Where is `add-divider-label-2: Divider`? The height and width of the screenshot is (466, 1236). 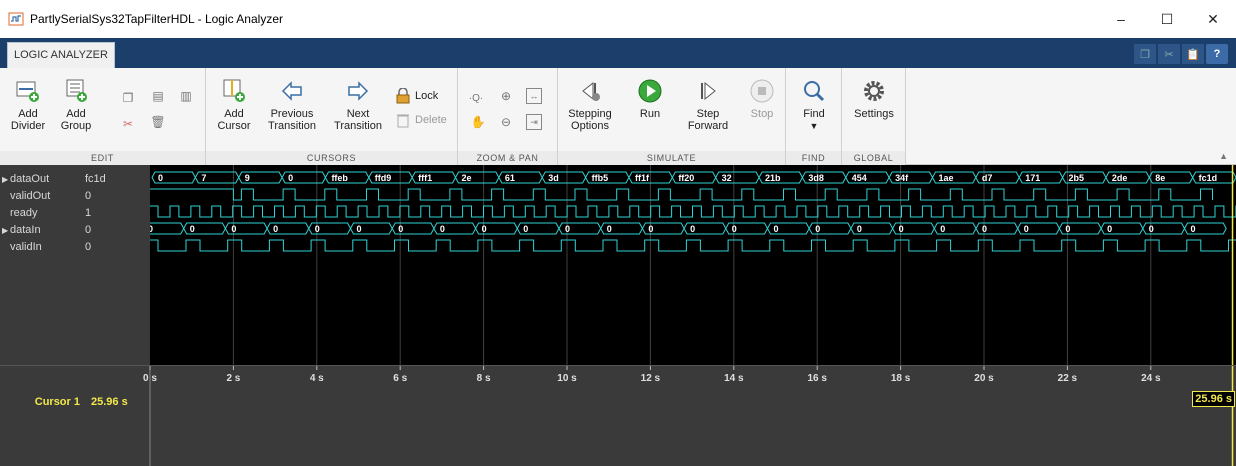 add-divider-label-2: Divider is located at coordinates (28, 126).